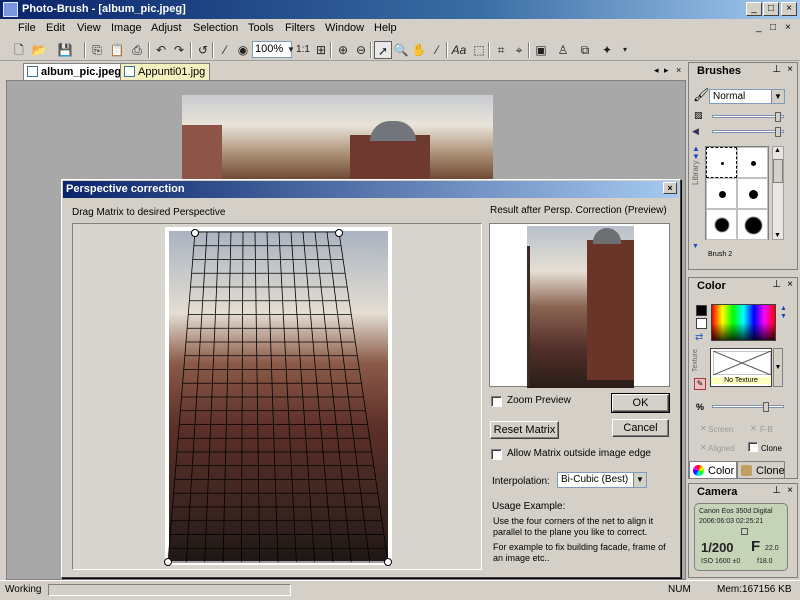 Image resolution: width=800 pixels, height=600 pixels. I want to click on stamp-icon: ♙, so click(563, 50).